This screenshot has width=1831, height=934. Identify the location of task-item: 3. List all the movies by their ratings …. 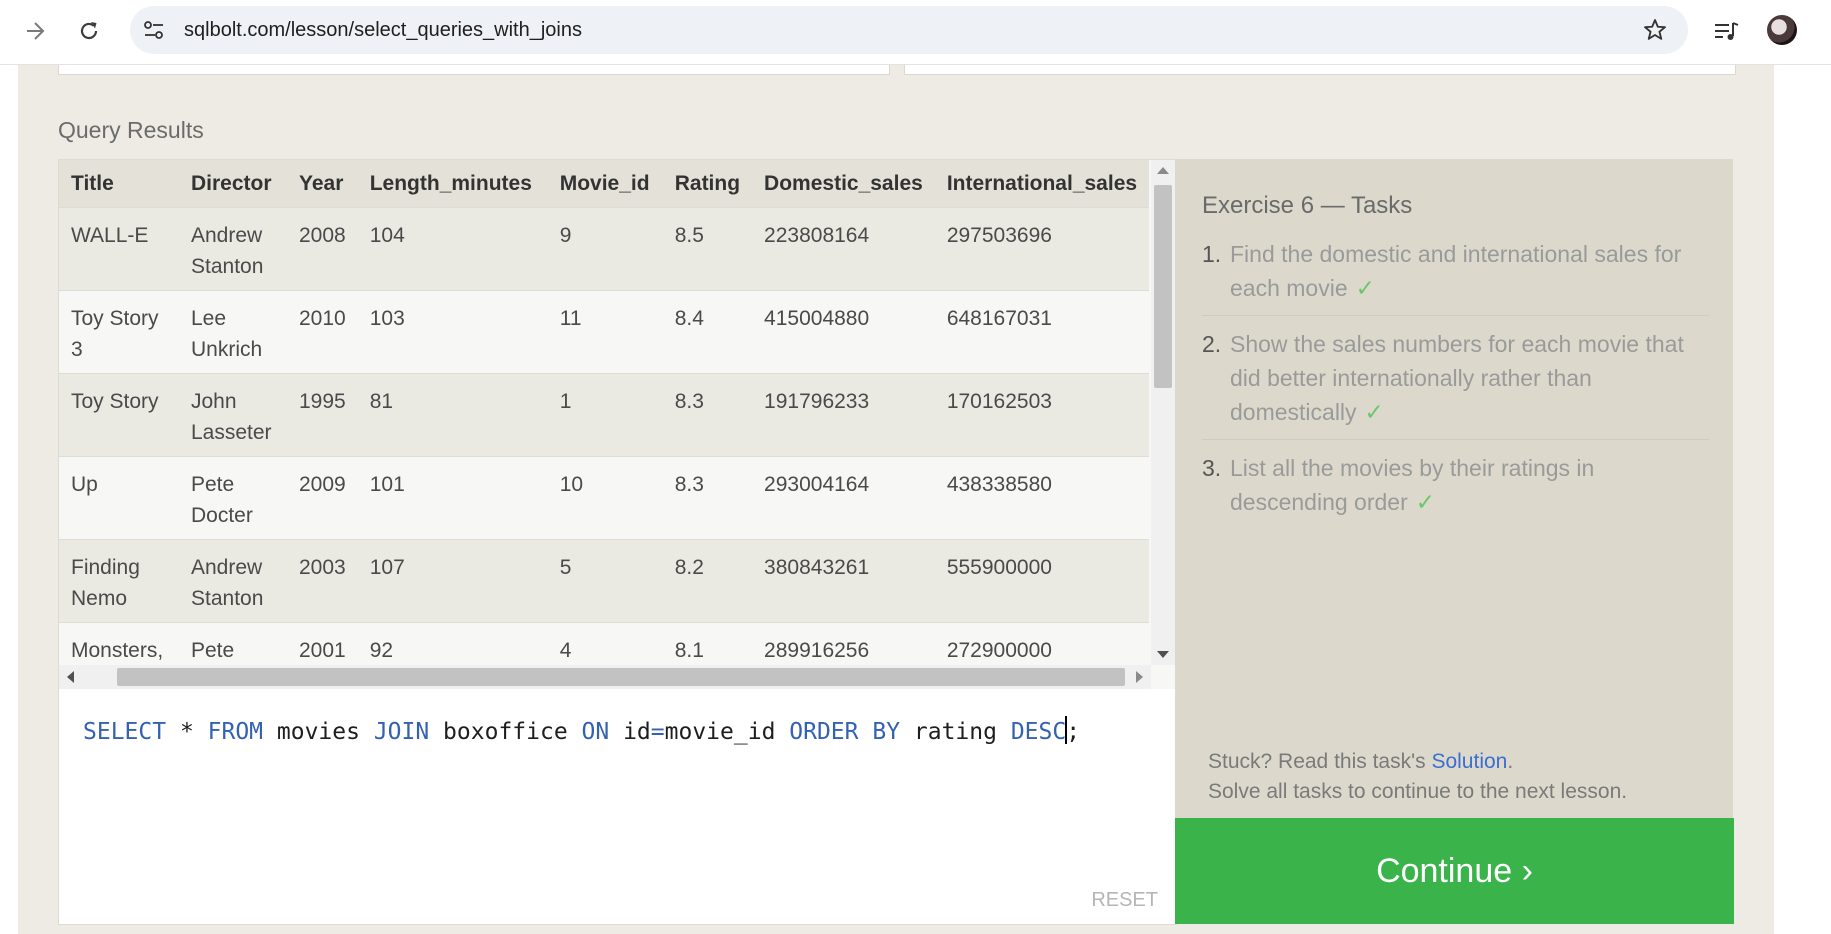
(1455, 490).